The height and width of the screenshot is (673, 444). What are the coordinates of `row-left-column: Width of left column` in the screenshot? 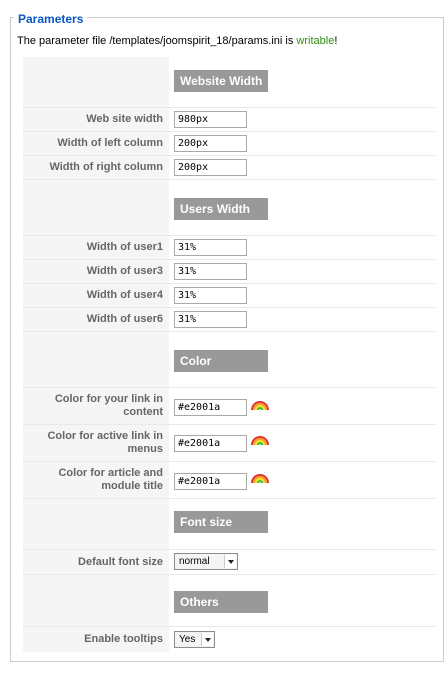 It's located at (229, 143).